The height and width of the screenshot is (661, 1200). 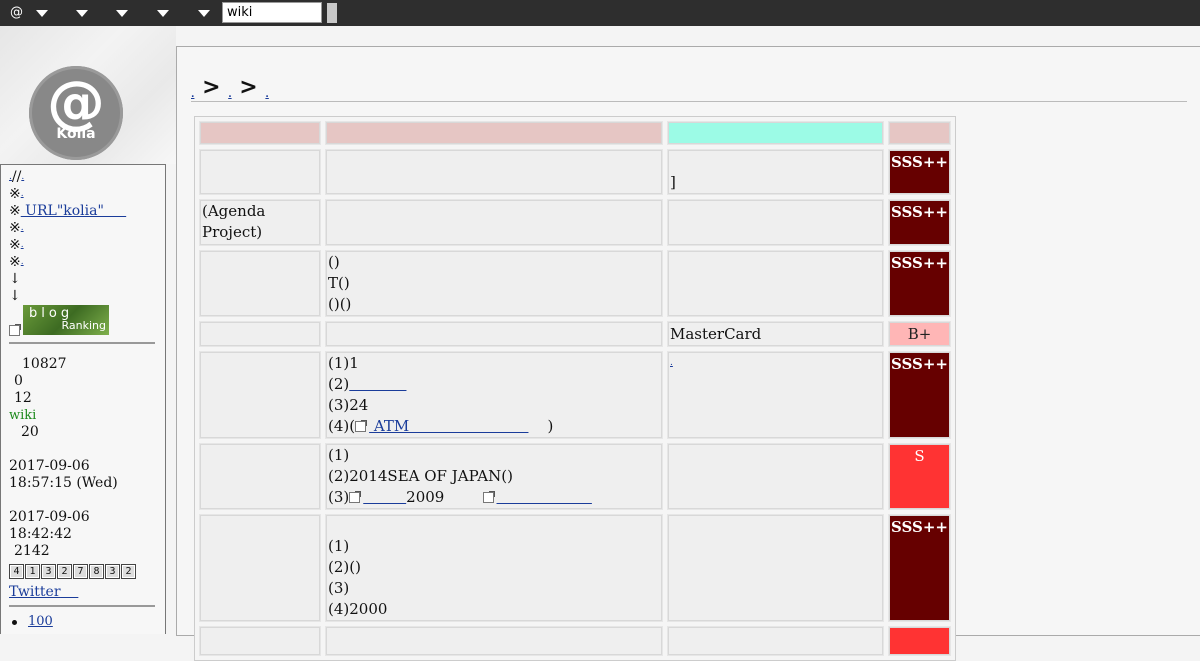 I want to click on counter-digit: 7, so click(x=80, y=571).